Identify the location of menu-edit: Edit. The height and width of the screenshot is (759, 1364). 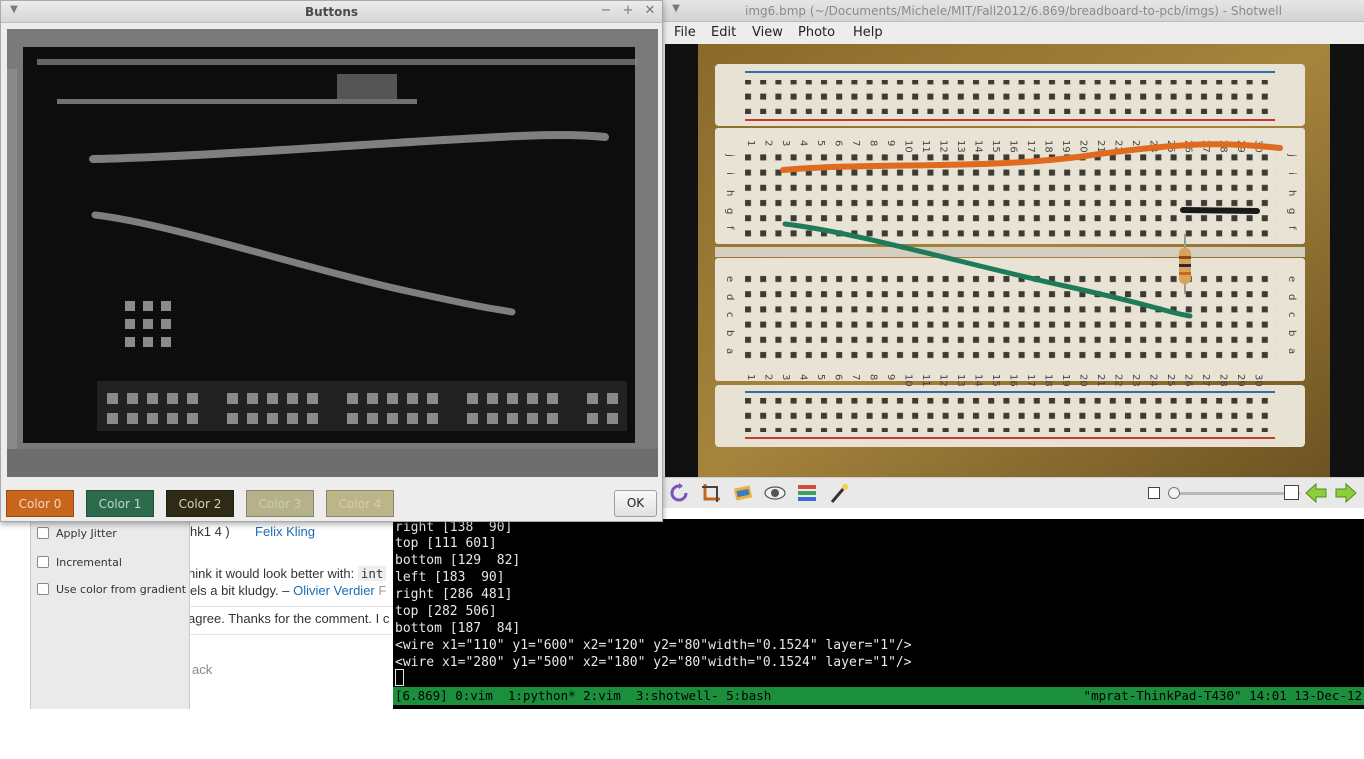
(723, 32).